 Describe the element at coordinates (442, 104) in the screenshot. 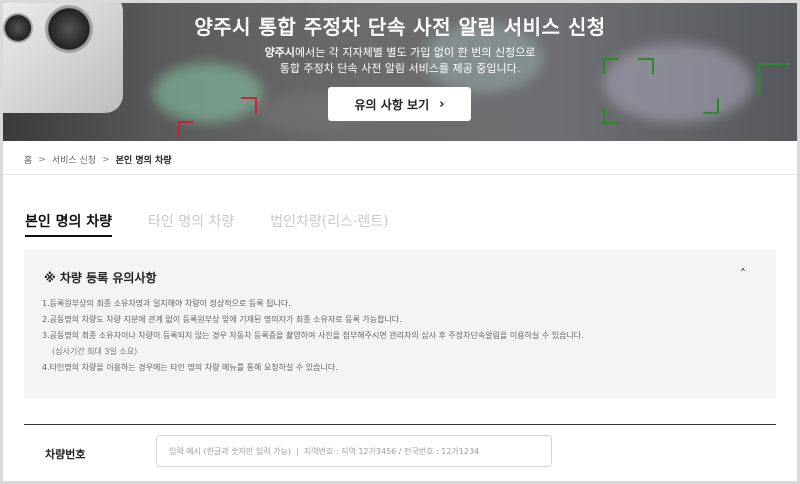

I see `chevron-right-icon: ›` at that location.